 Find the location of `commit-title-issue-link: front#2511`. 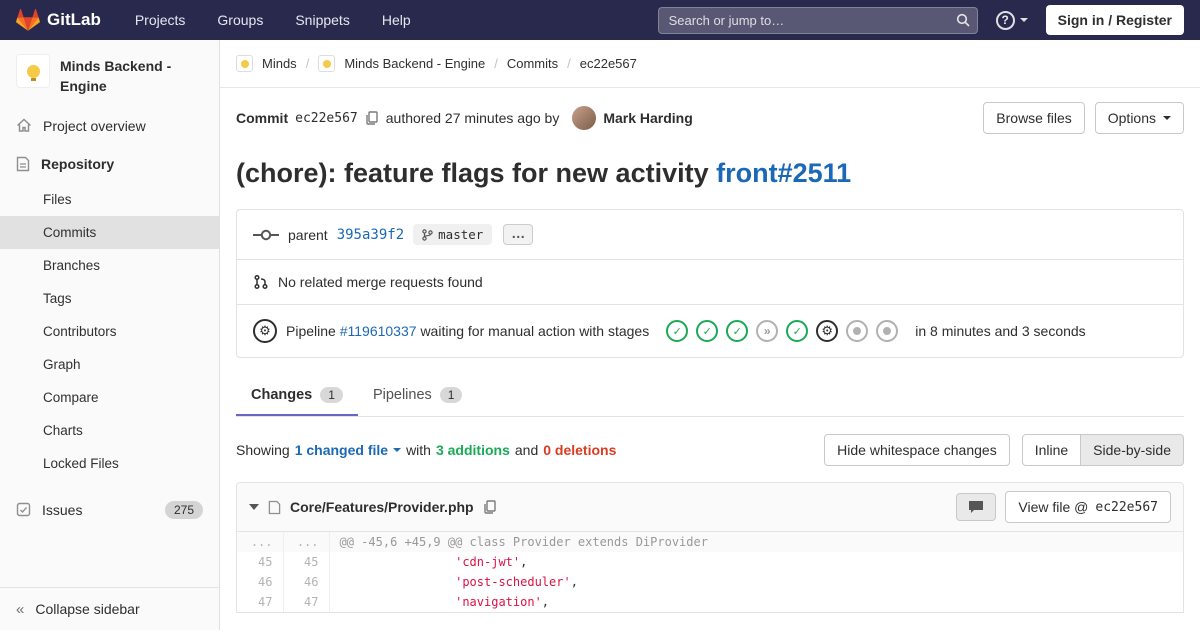

commit-title-issue-link: front#2511 is located at coordinates (783, 173).